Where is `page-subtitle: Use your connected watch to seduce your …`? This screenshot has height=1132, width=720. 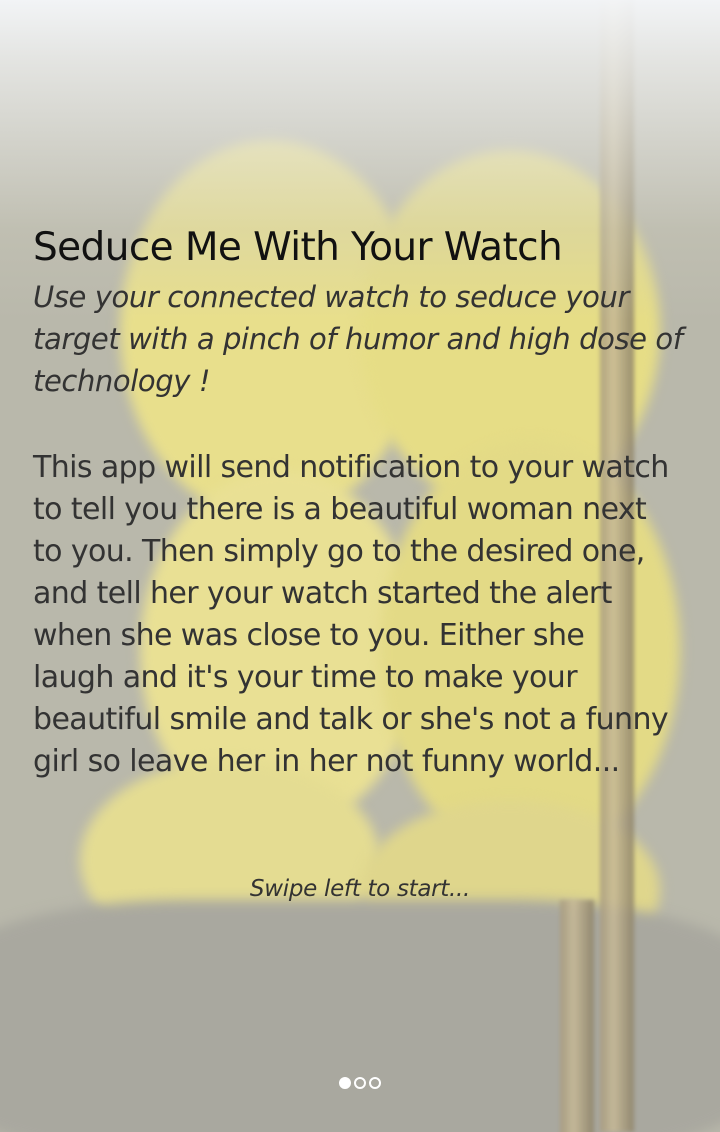 page-subtitle: Use your connected watch to seduce your … is located at coordinates (358, 339).